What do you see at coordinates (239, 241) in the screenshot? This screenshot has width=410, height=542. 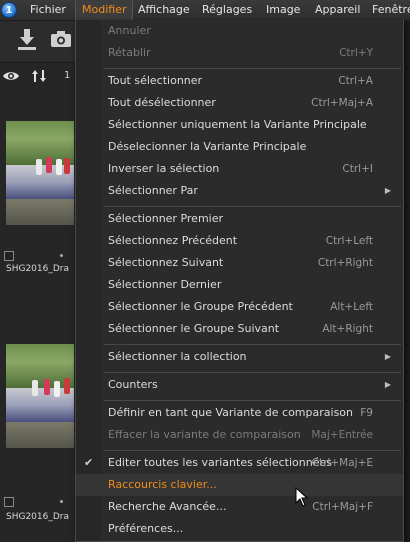 I see `menu-item-selectionnez-precedent: Sélectionnez Précédent Ctrl+Left` at bounding box center [239, 241].